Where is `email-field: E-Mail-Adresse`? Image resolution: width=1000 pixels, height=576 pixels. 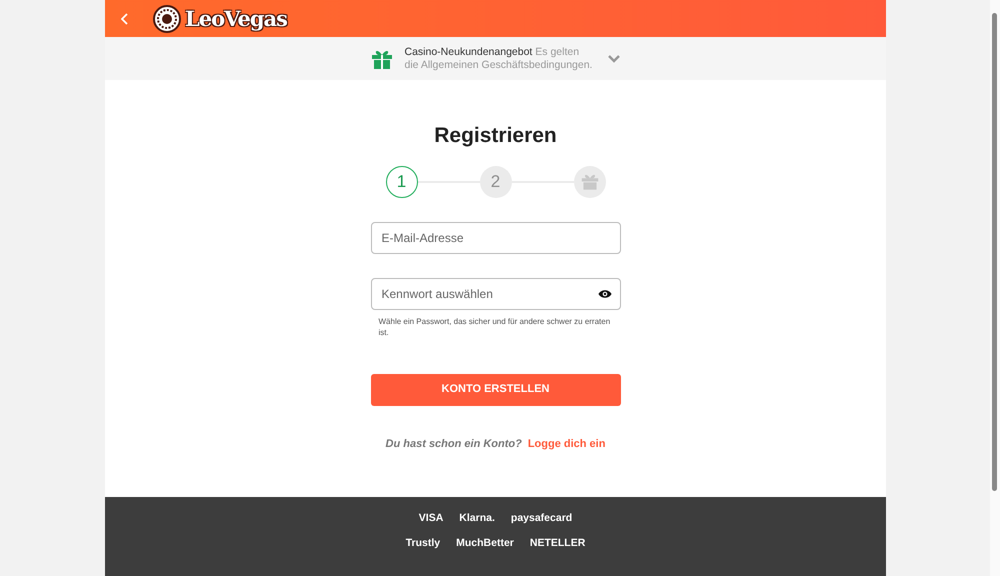 email-field: E-Mail-Adresse is located at coordinates (495, 238).